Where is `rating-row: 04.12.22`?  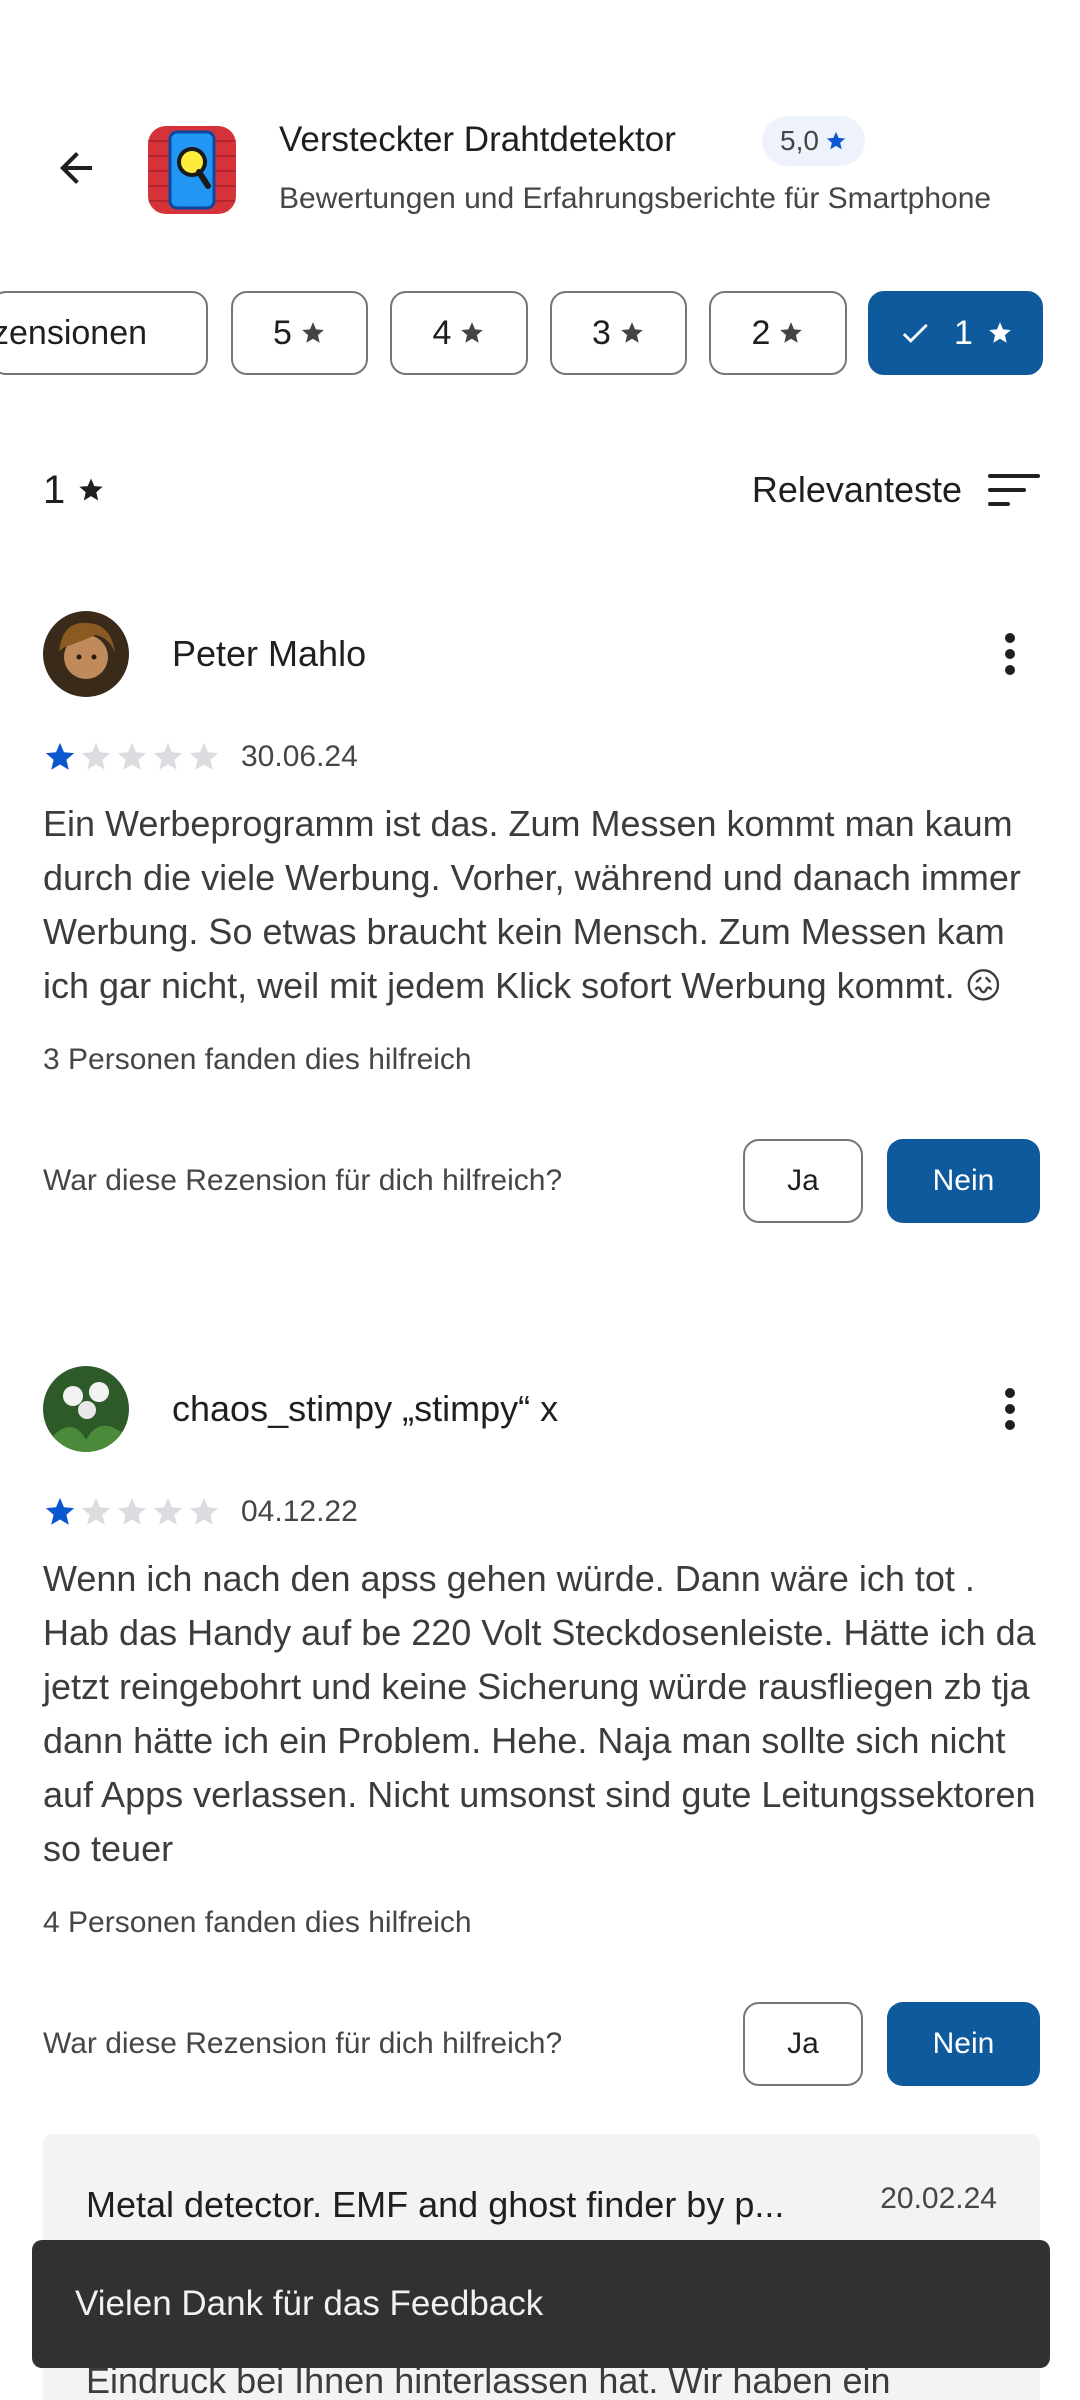 rating-row: 04.12.22 is located at coordinates (541, 1512).